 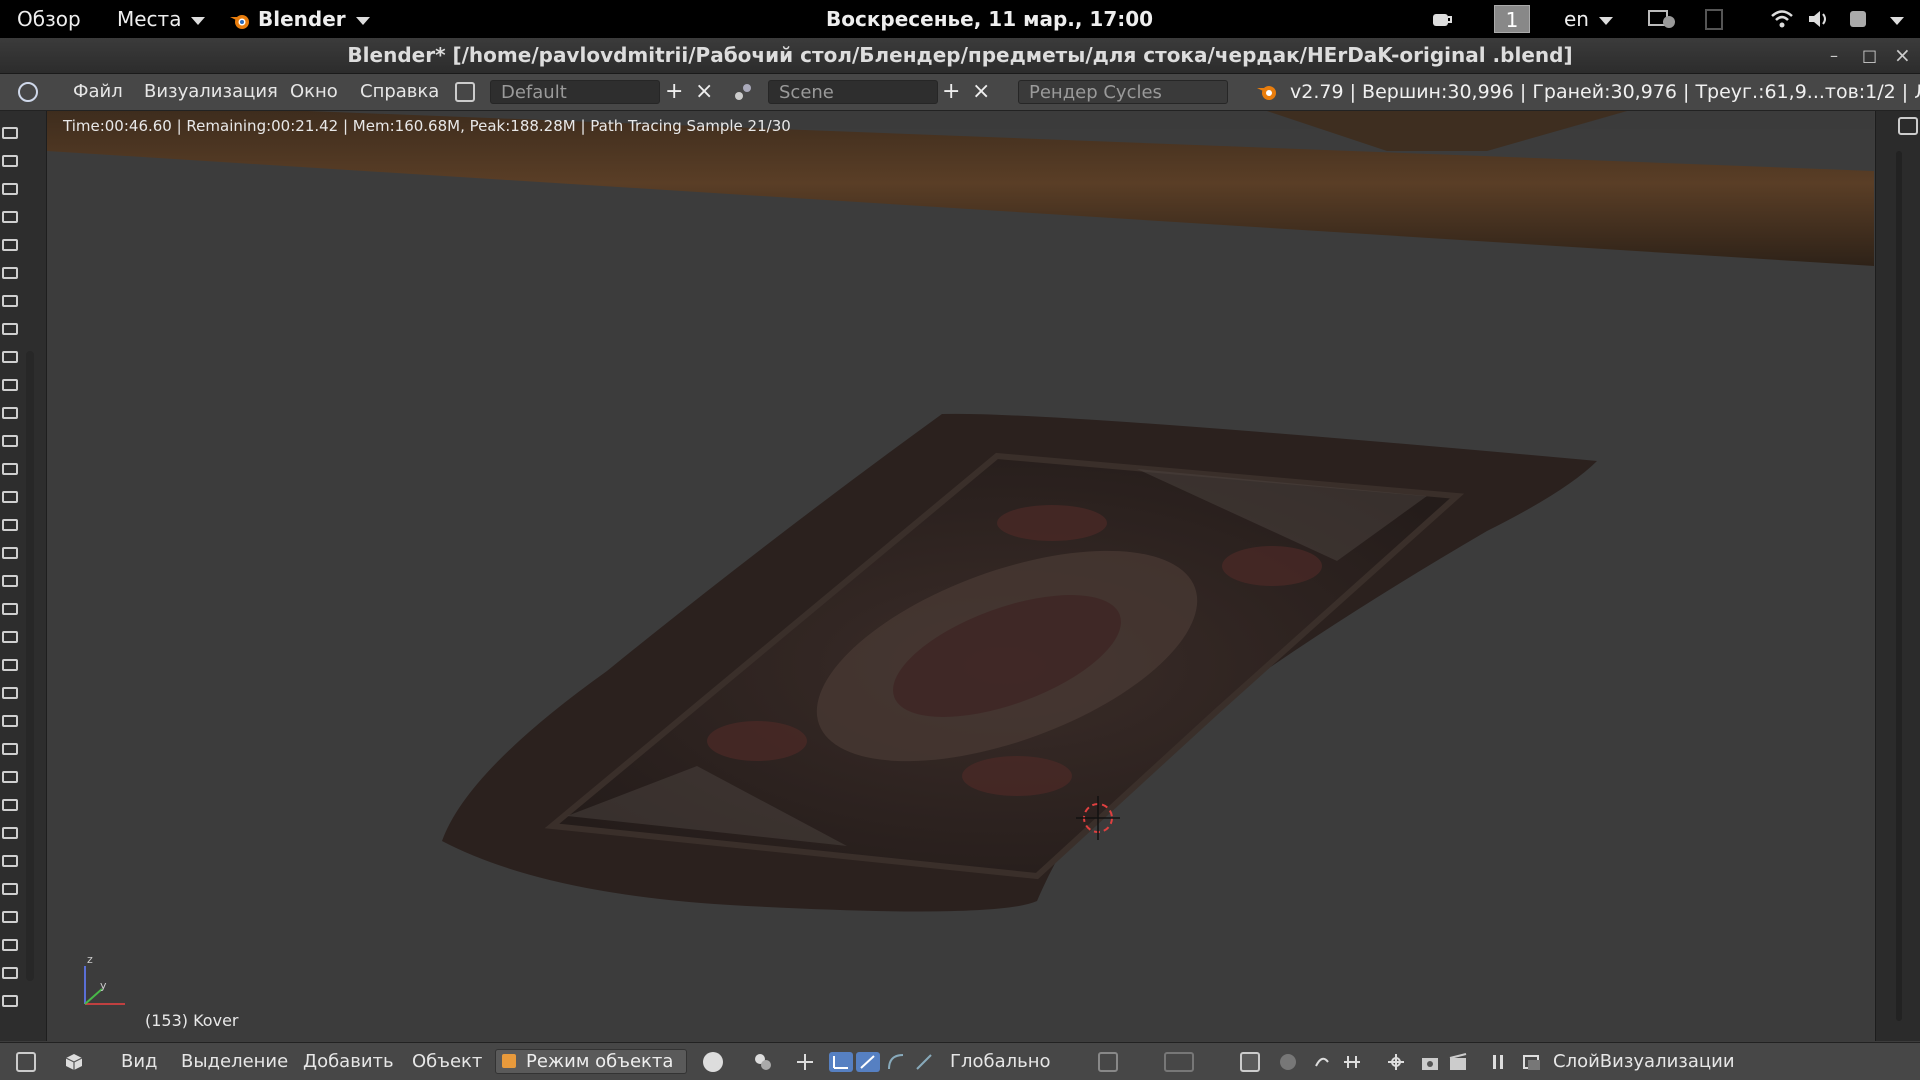 I want to click on layer-grid-icon, so click(x=1179, y=1062).